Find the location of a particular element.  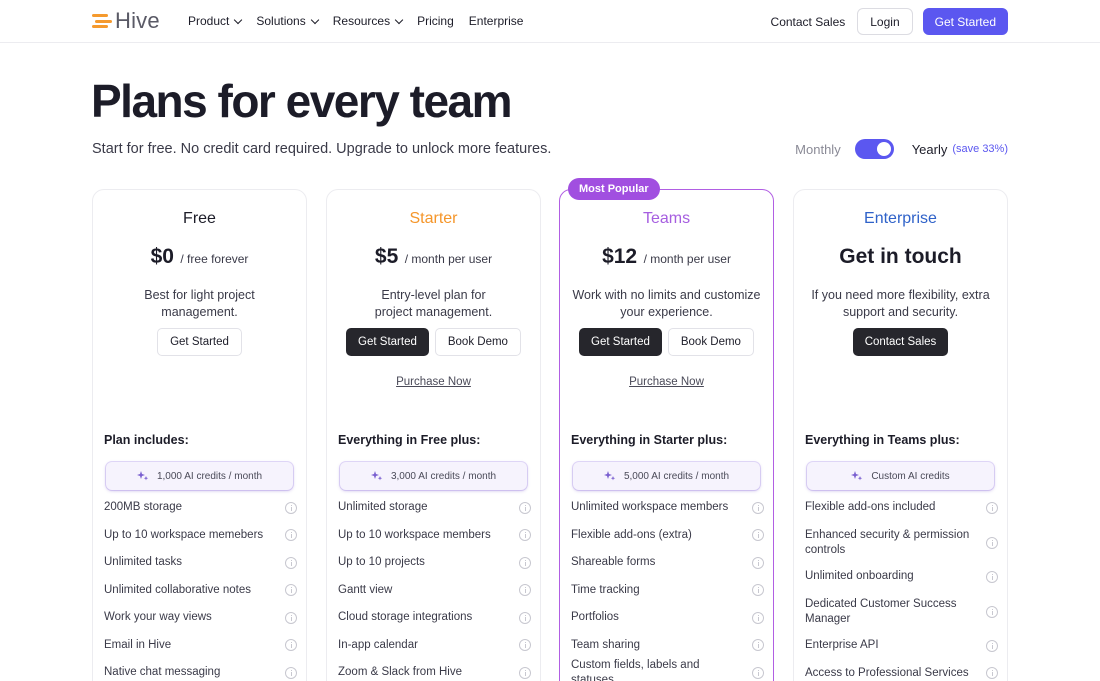

feature-item: Work your way views is located at coordinates (200, 617).